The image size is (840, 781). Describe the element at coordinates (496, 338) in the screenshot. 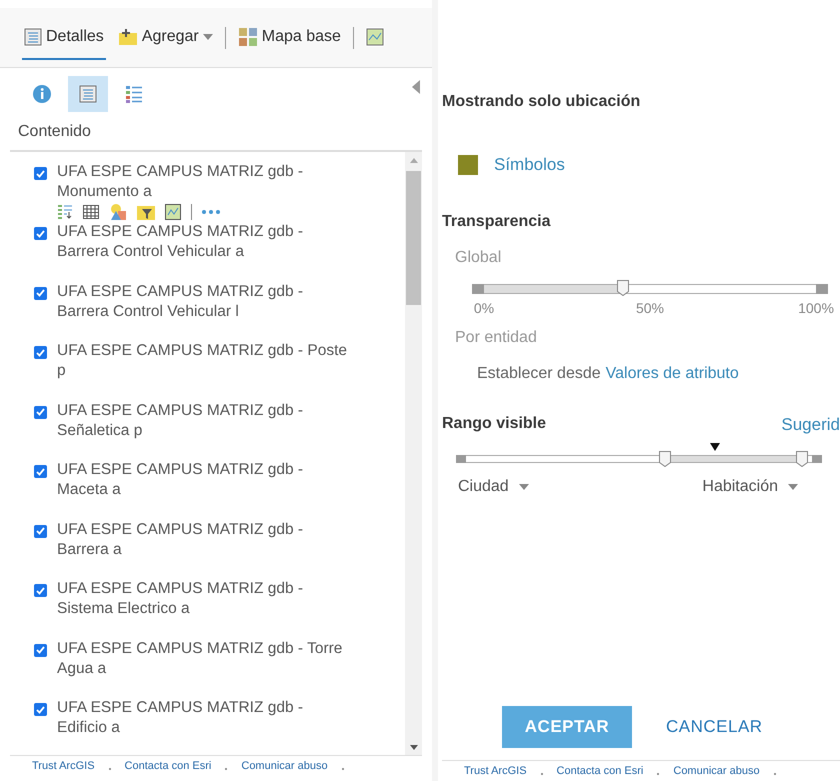

I see `field-label: Por entidad` at that location.